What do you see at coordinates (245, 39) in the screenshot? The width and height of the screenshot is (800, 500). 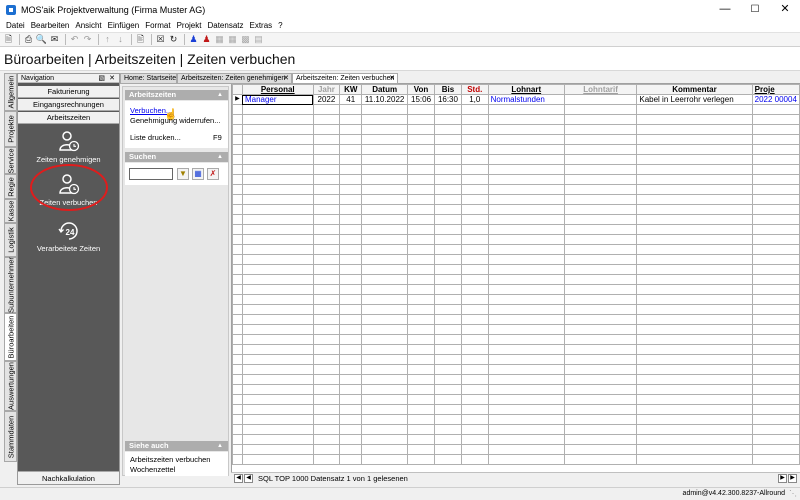 I see `image-icon: ▩` at bounding box center [245, 39].